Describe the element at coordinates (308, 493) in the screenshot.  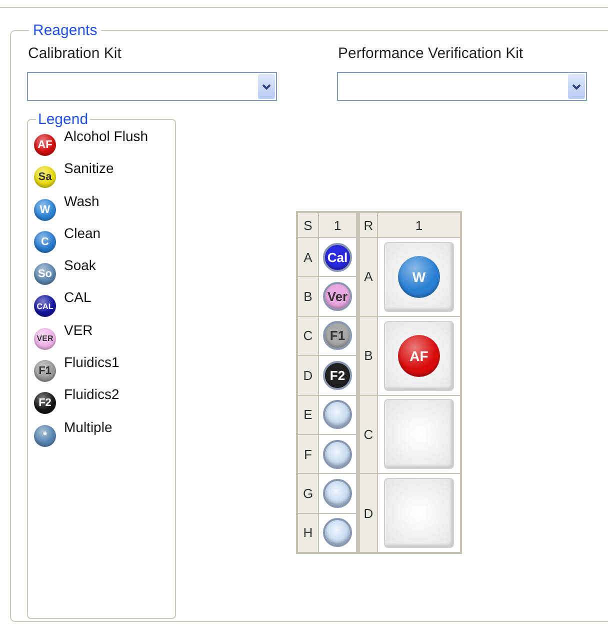
I see `row-header: G` at that location.